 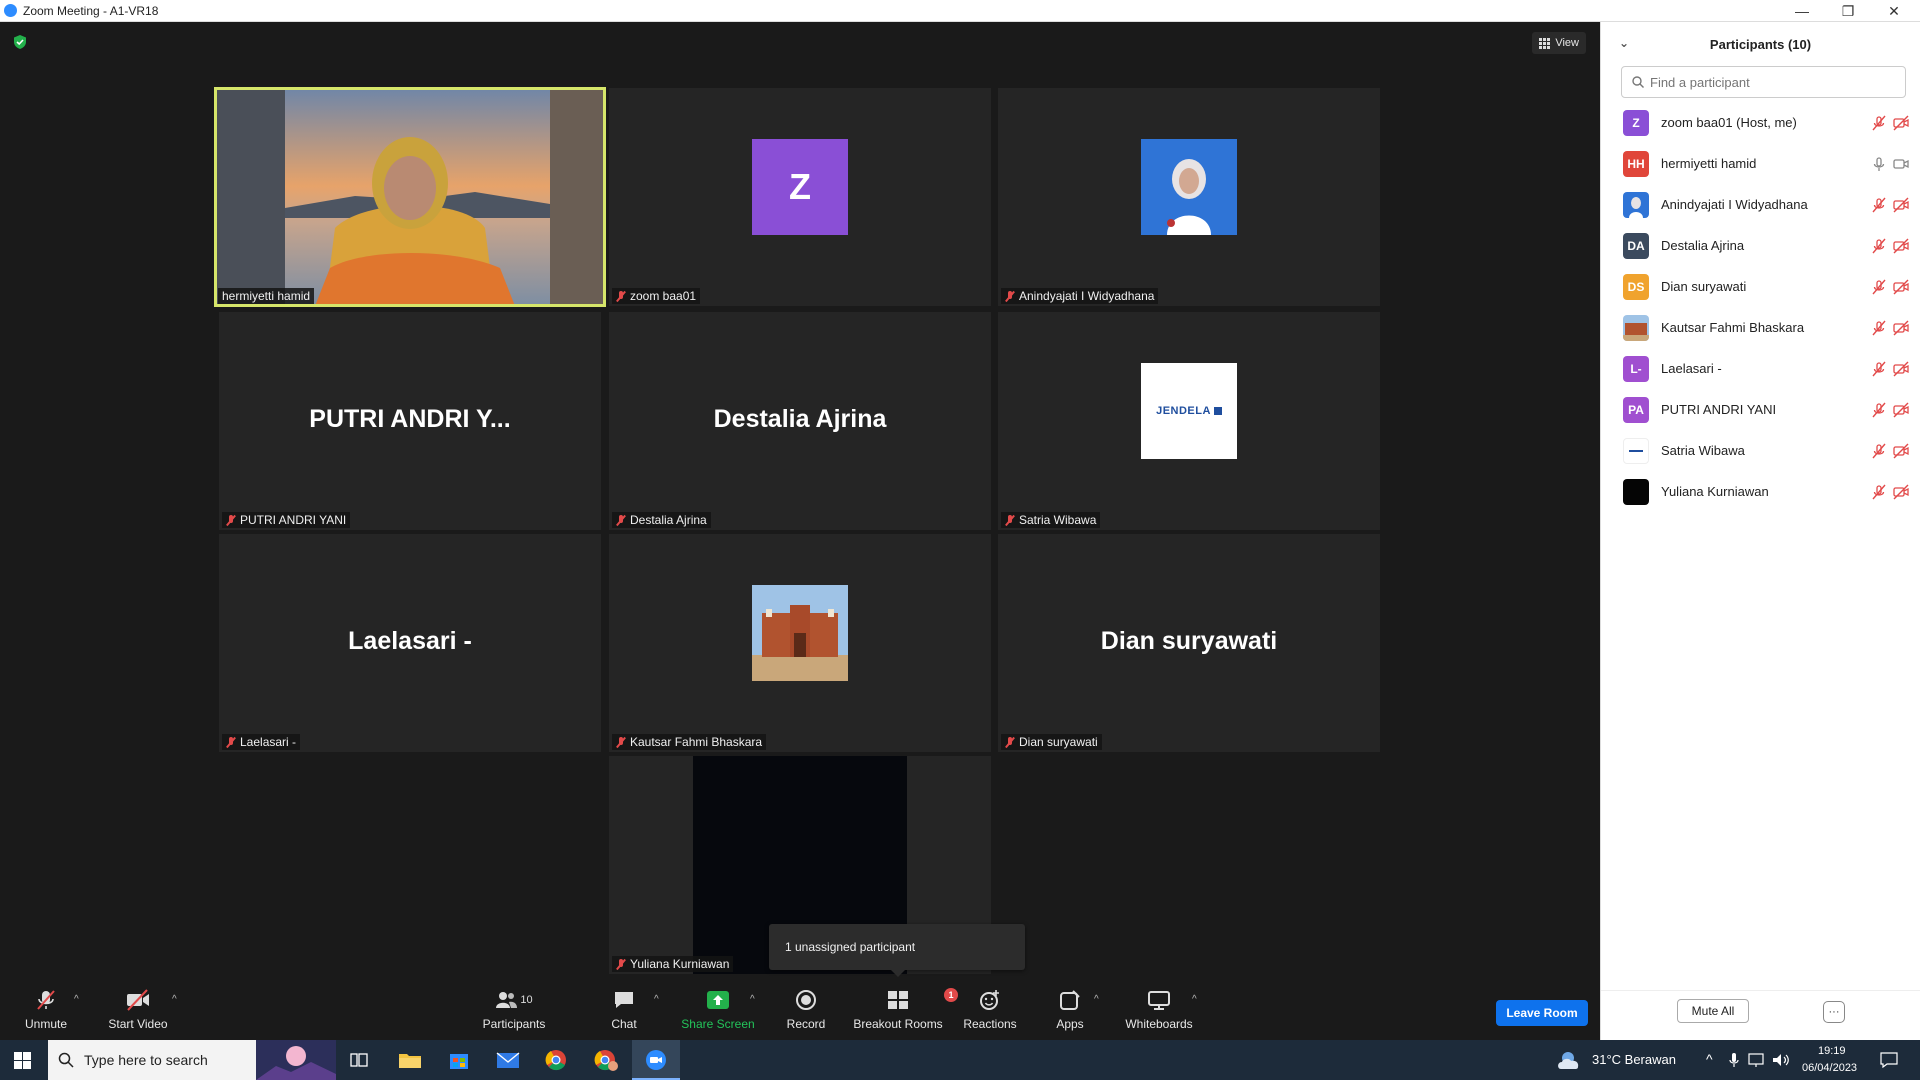 What do you see at coordinates (410, 643) in the screenshot?
I see `video-tile-laelasari: Laelasari - Laelasari -` at bounding box center [410, 643].